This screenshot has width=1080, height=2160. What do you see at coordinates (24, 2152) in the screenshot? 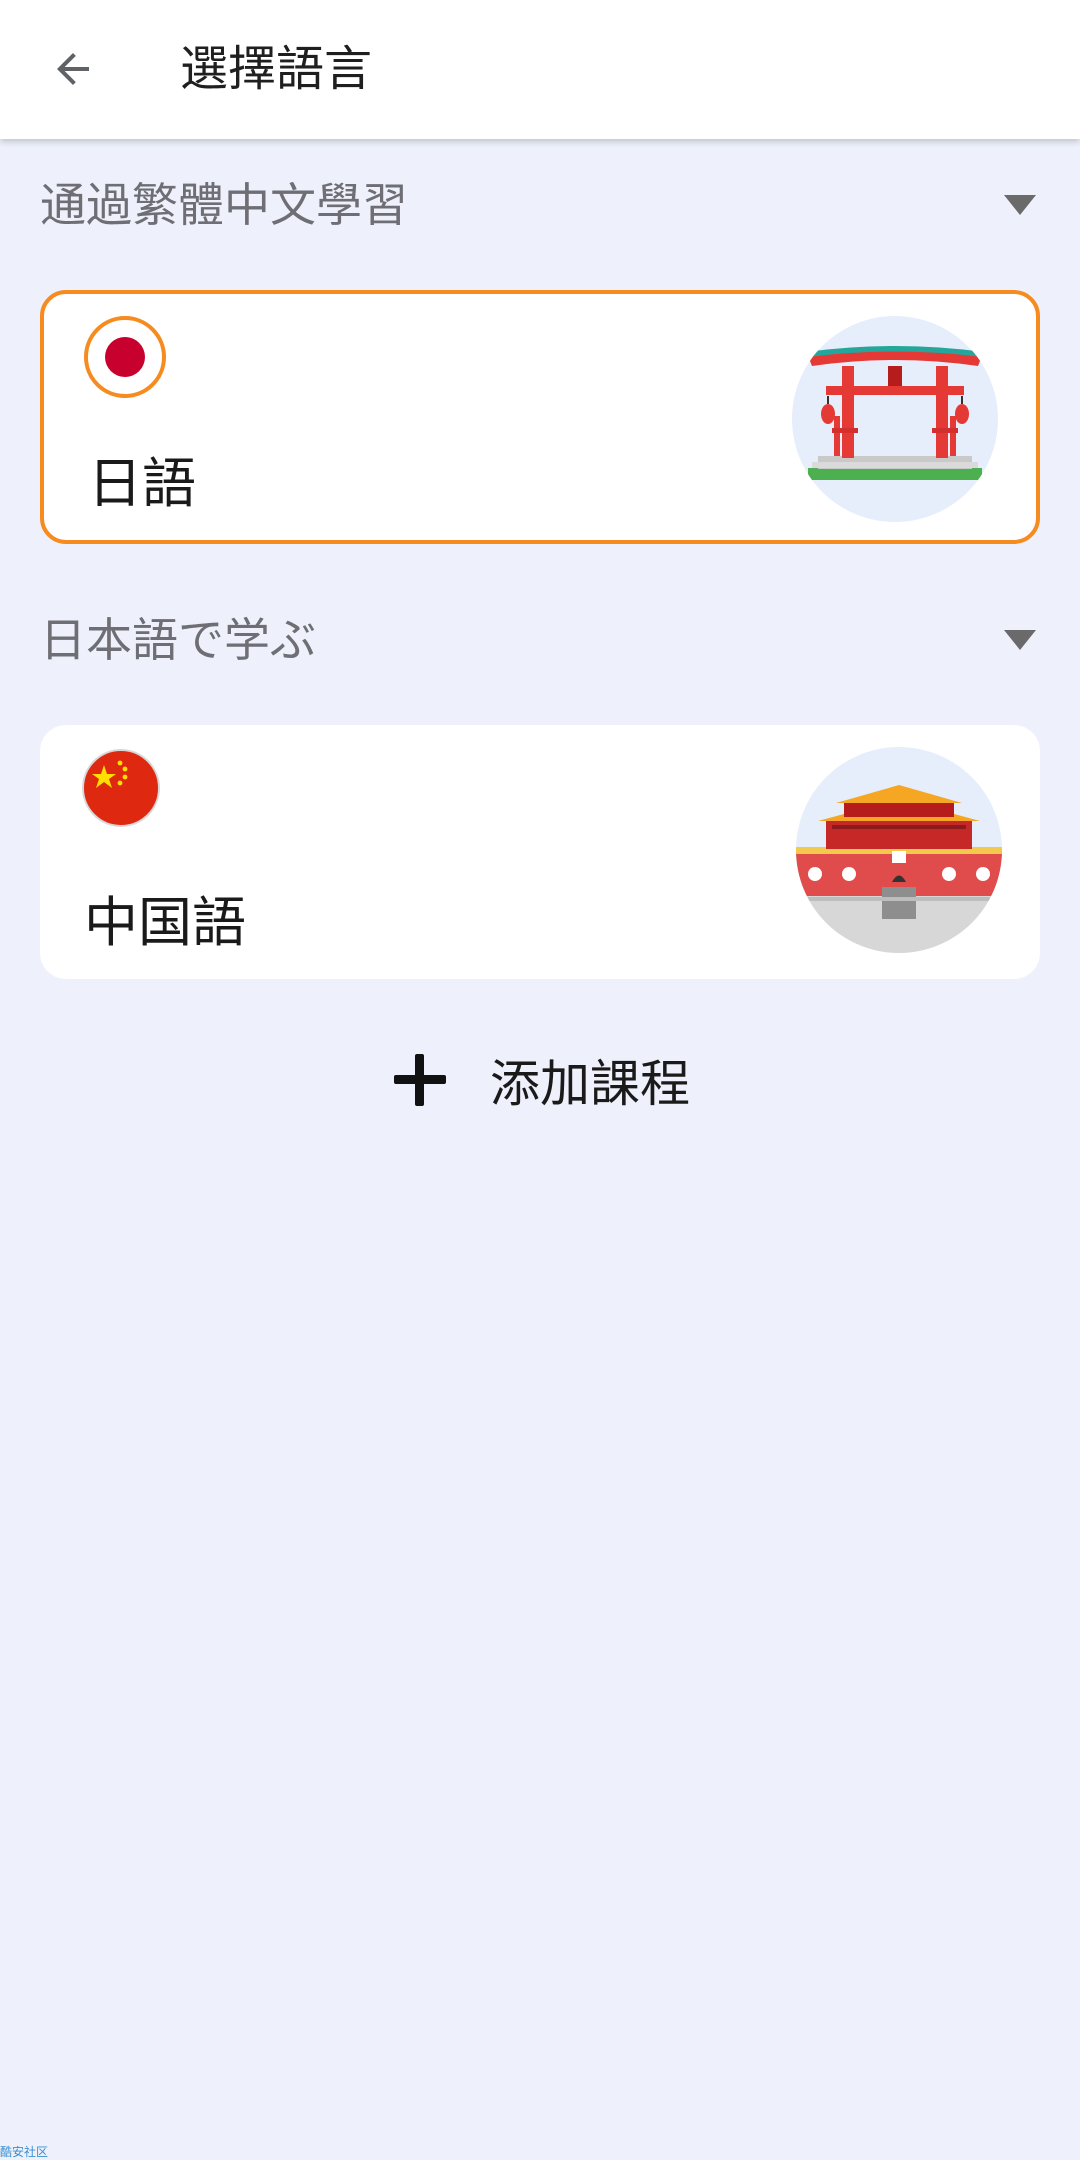
I see `watermark: 酷安社区` at bounding box center [24, 2152].